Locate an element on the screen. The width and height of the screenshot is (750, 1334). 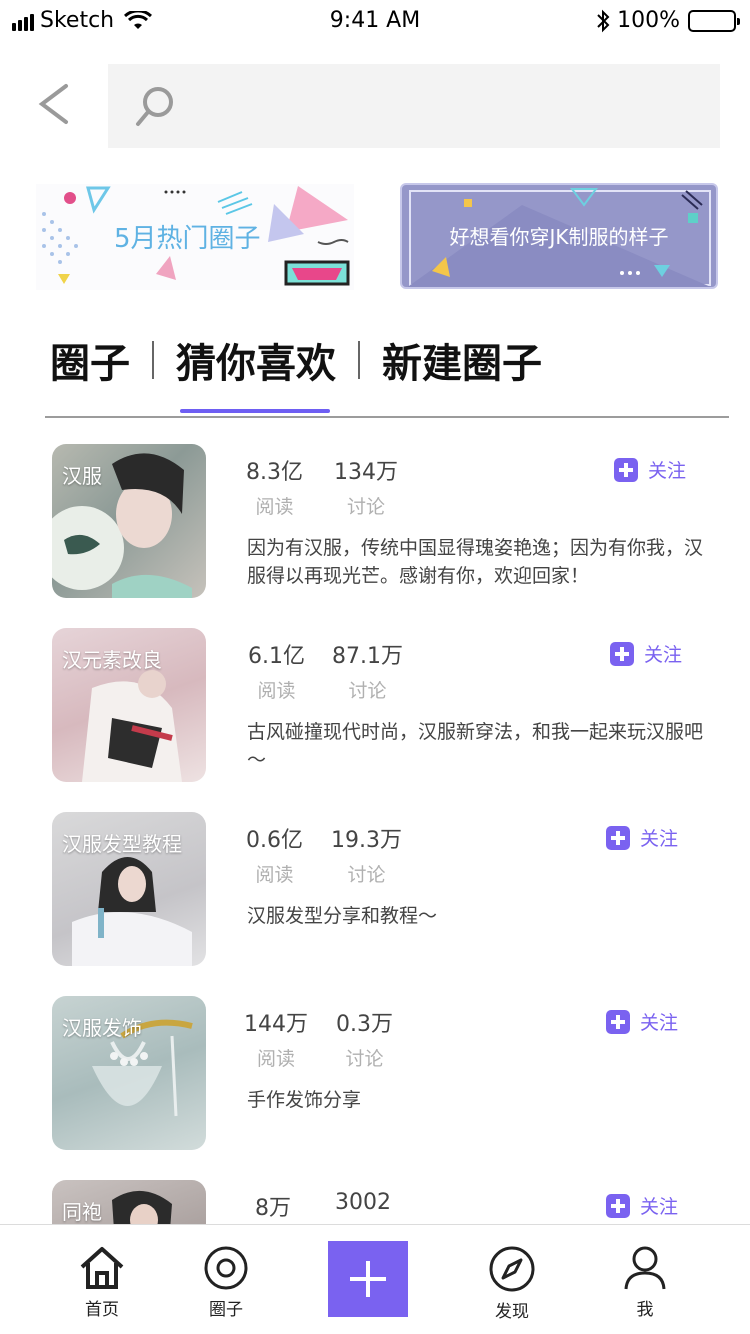
circle-name: 同袍 is located at coordinates (82, 1212).